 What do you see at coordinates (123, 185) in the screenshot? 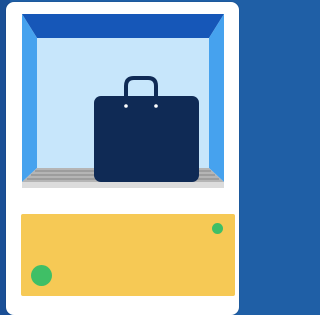
I see `conveyor-base` at bounding box center [123, 185].